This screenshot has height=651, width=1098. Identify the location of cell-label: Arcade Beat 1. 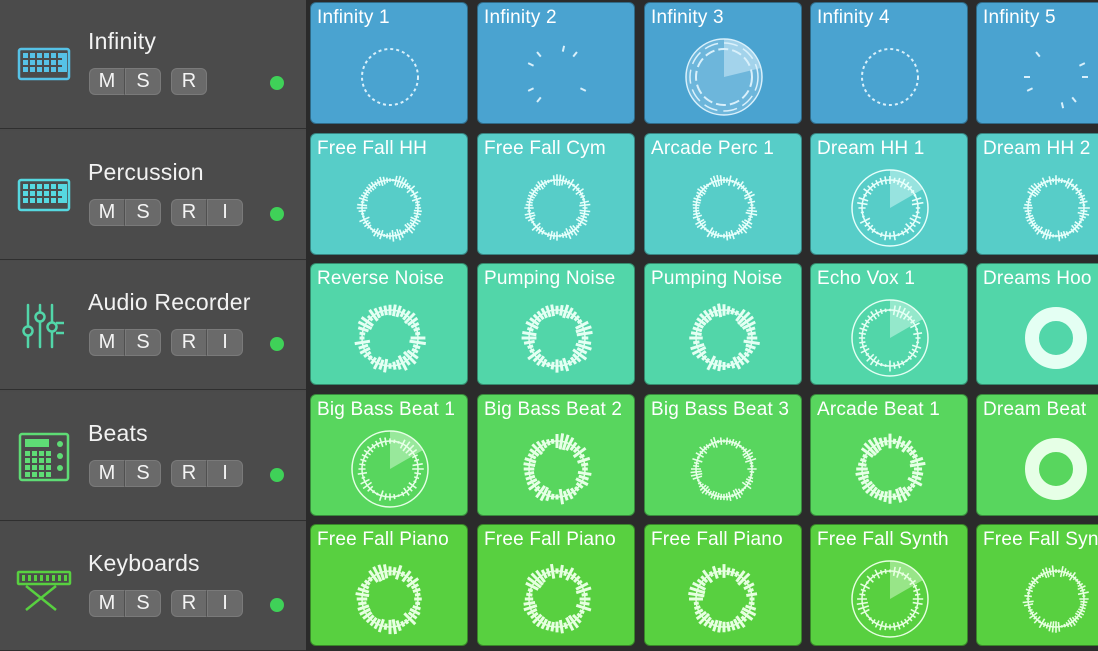
(878, 410).